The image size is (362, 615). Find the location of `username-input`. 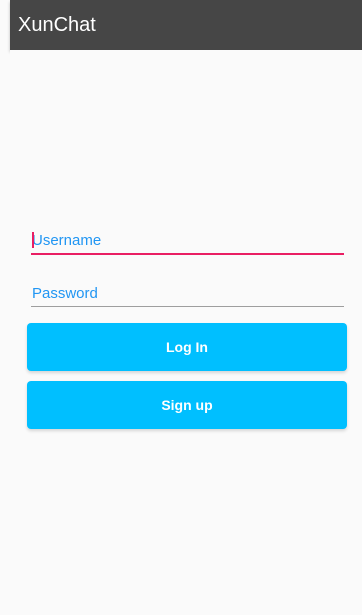

username-input is located at coordinates (188, 240).